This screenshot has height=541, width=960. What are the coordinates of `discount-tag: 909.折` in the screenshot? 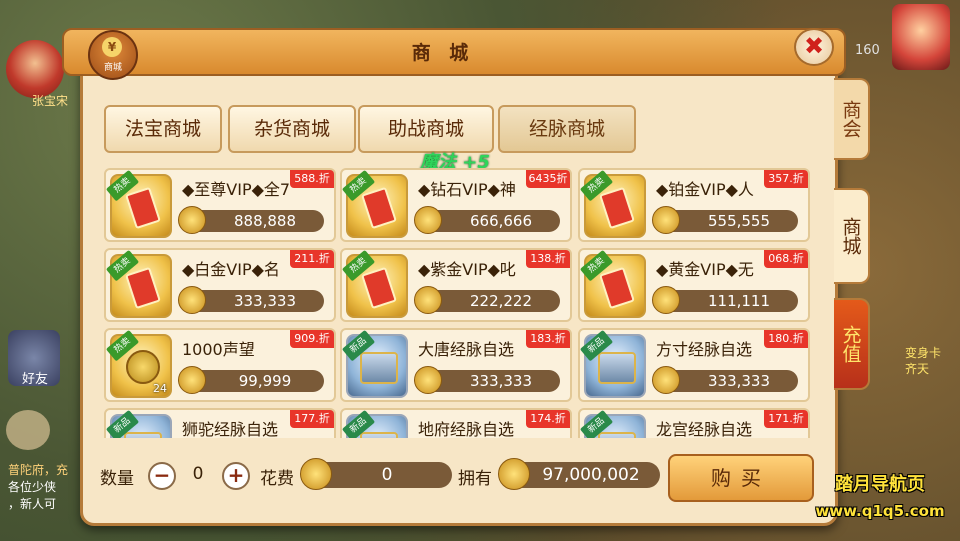 It's located at (312, 339).